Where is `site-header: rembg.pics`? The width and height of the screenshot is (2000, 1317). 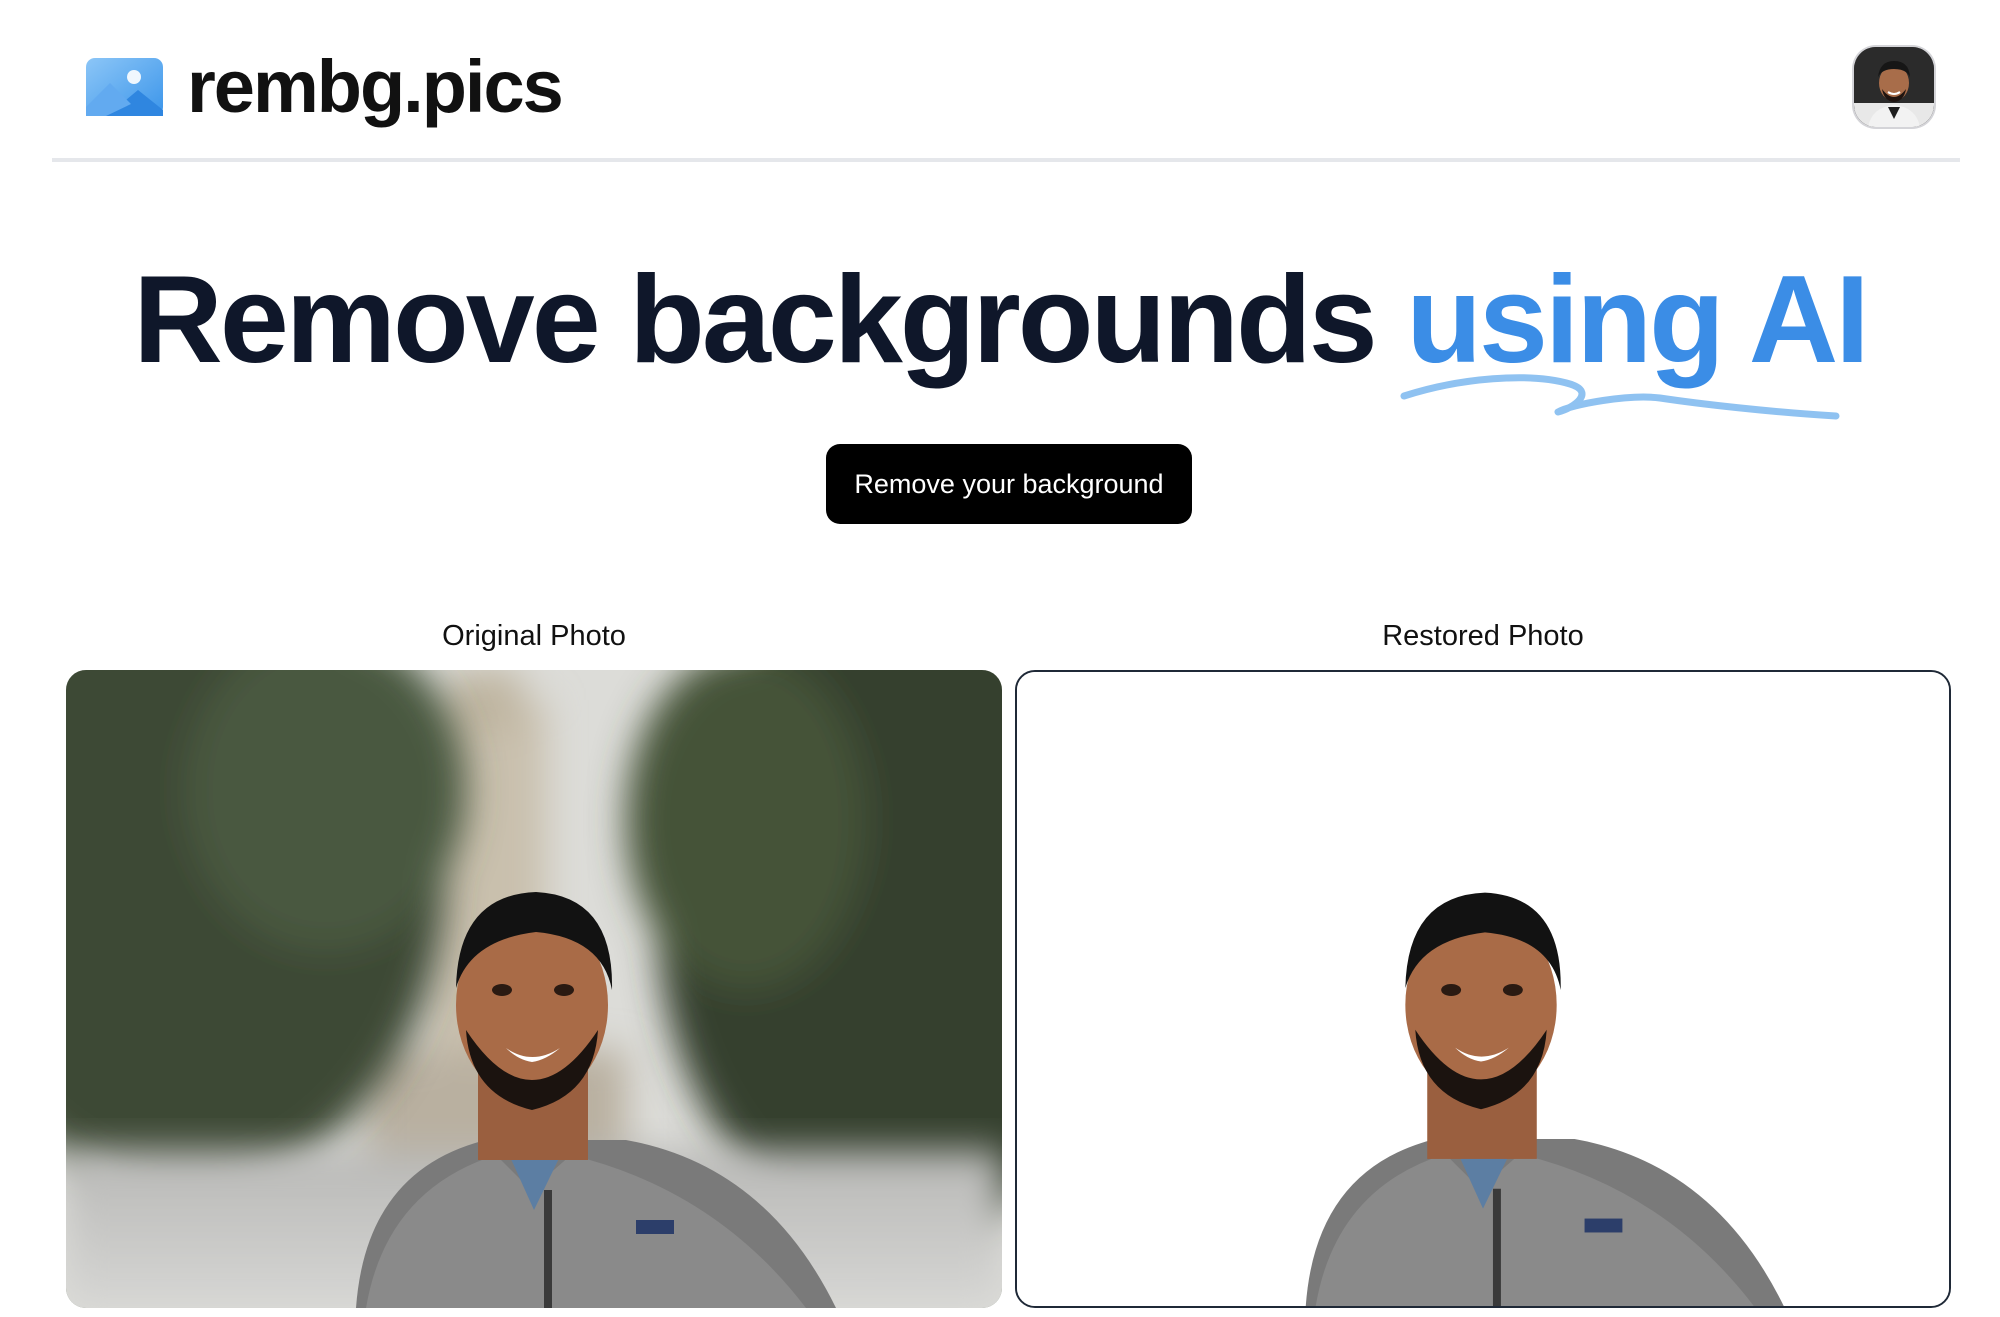 site-header: rembg.pics is located at coordinates (1006, 81).